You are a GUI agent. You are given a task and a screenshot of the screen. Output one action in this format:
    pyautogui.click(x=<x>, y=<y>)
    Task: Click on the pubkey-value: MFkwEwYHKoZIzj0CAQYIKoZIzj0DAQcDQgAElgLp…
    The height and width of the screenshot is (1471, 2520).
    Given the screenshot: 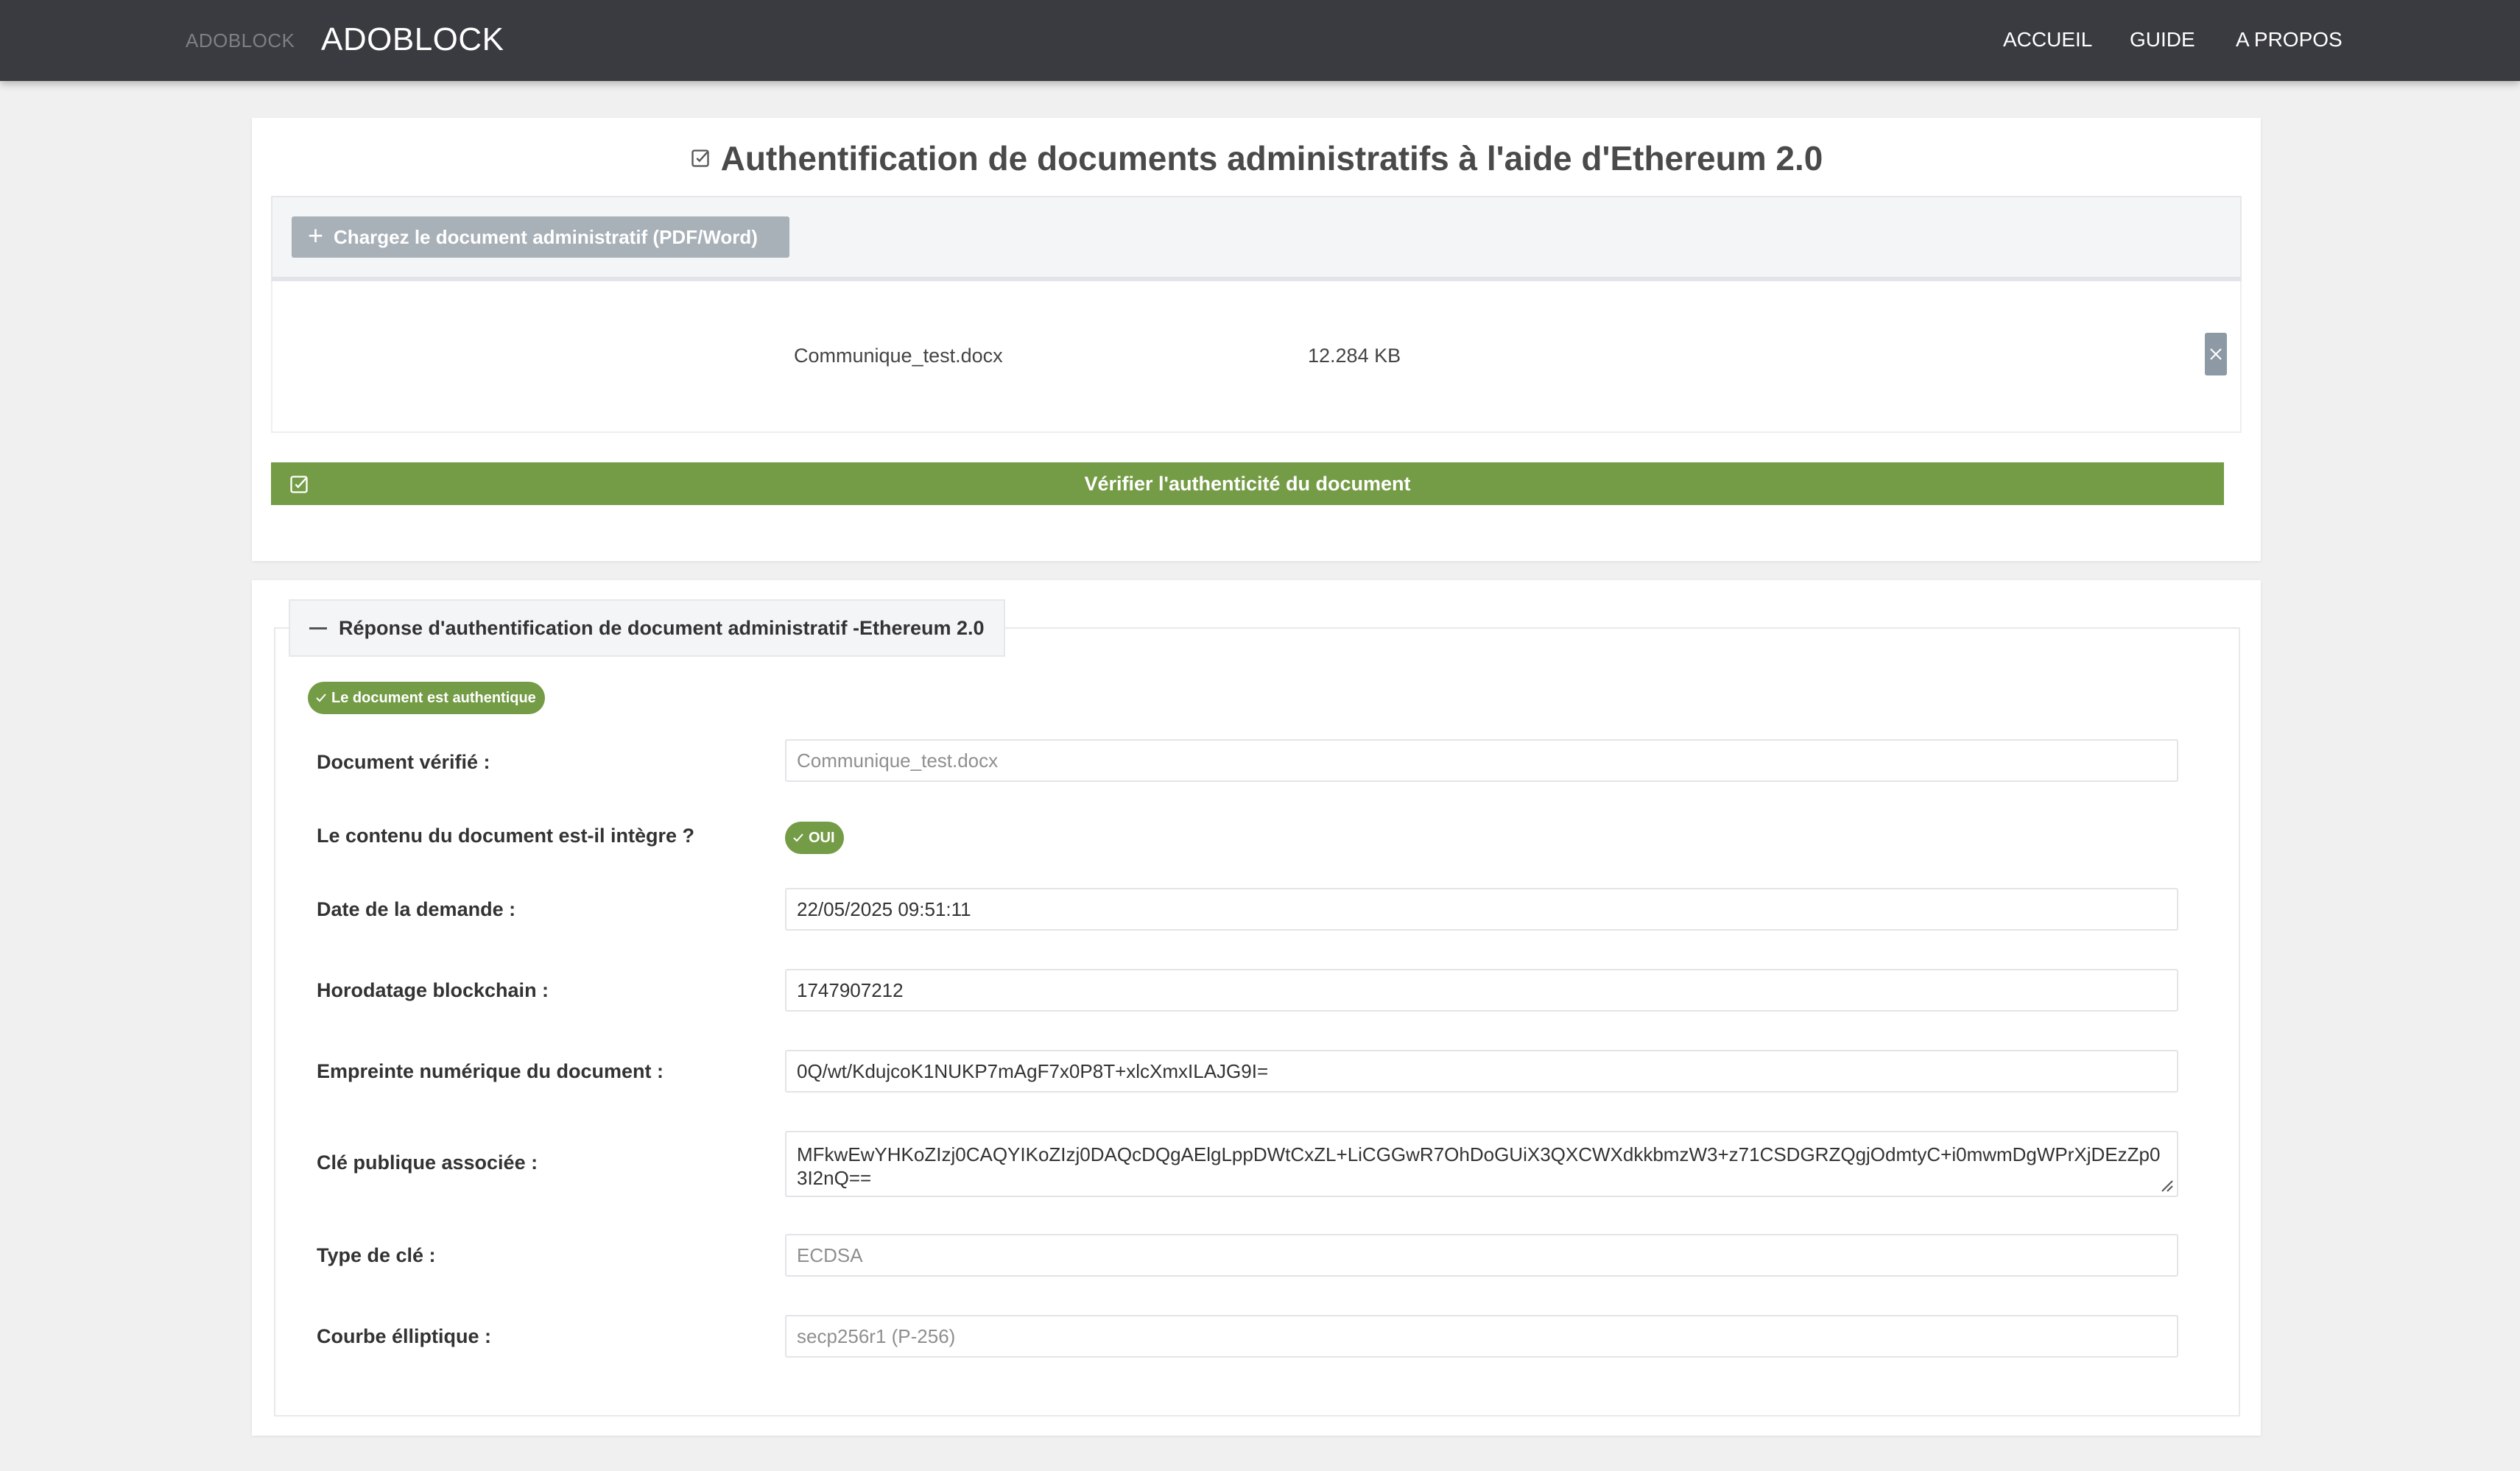 What is the action you would take?
    pyautogui.click(x=1479, y=1166)
    